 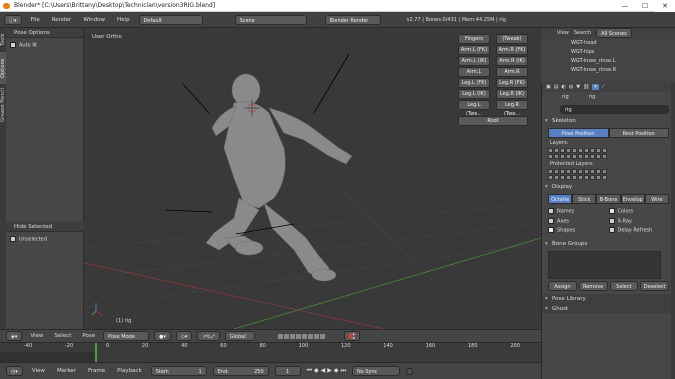 What do you see at coordinates (611, 220) in the screenshot?
I see `xray-checkbox` at bounding box center [611, 220].